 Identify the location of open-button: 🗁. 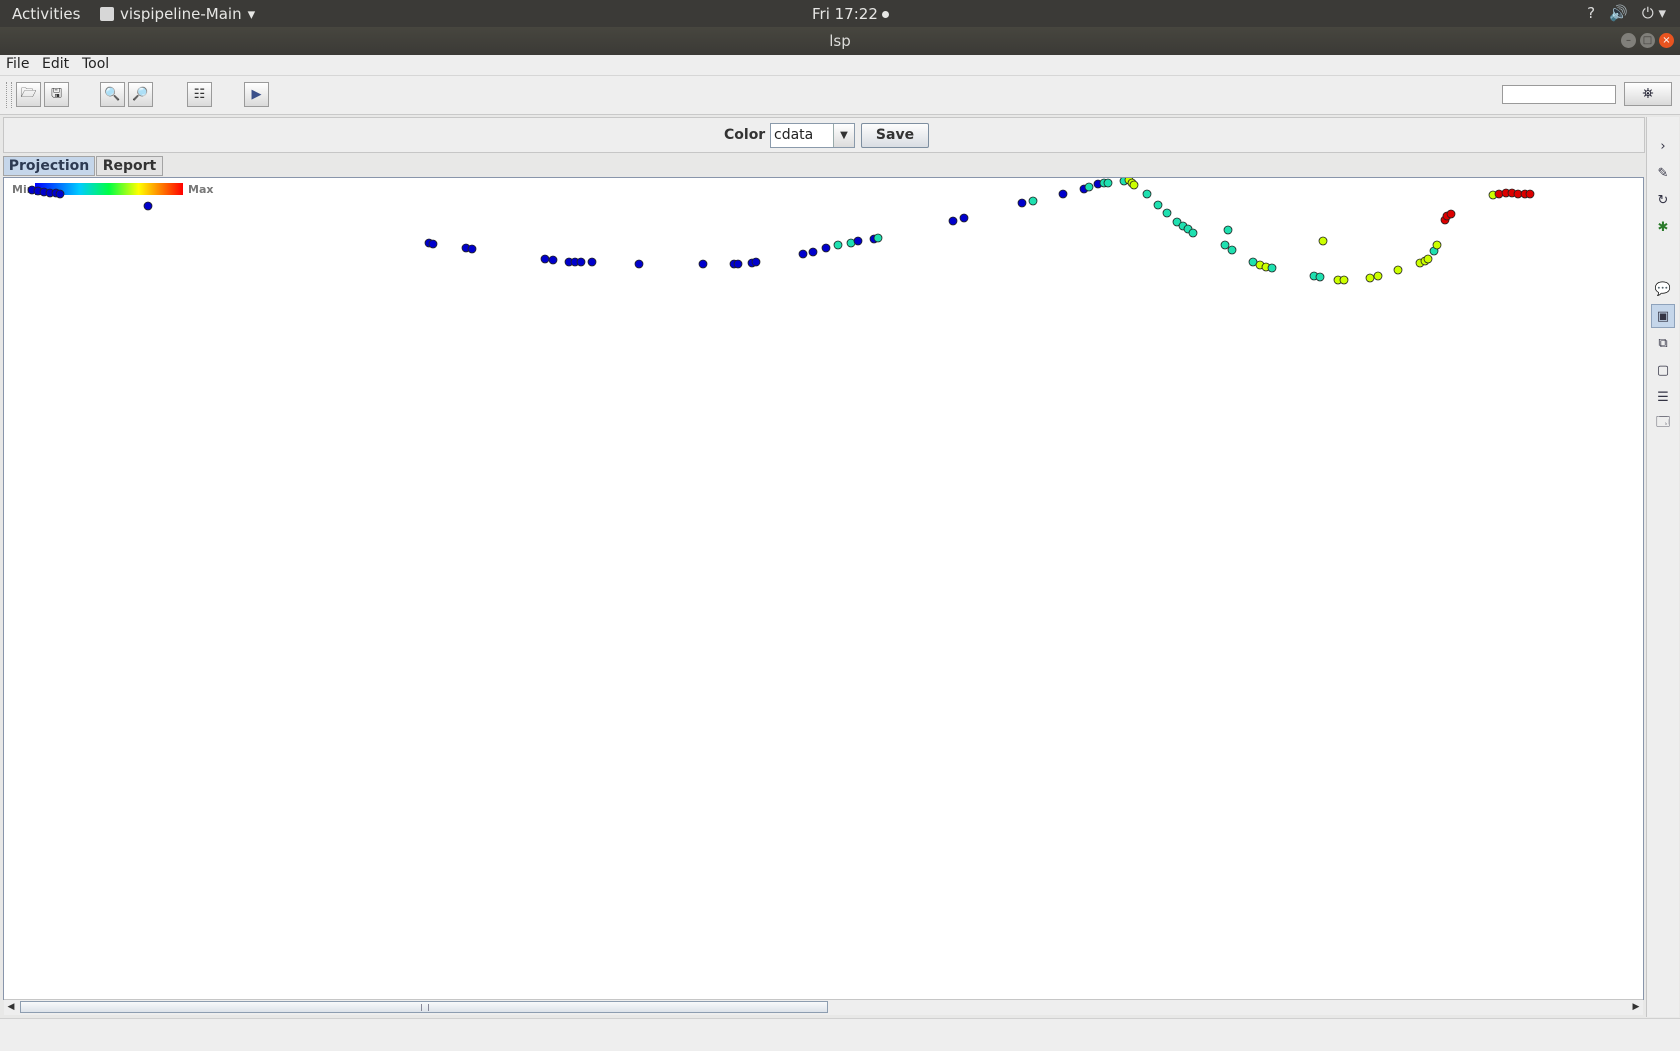
(28, 94).